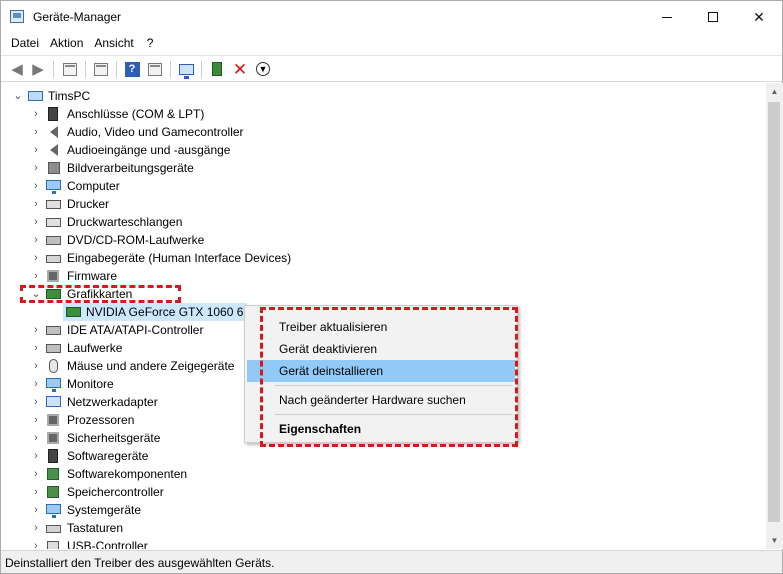 This screenshot has width=783, height=574. I want to click on back-arrow-icon: ◀, so click(17, 69).